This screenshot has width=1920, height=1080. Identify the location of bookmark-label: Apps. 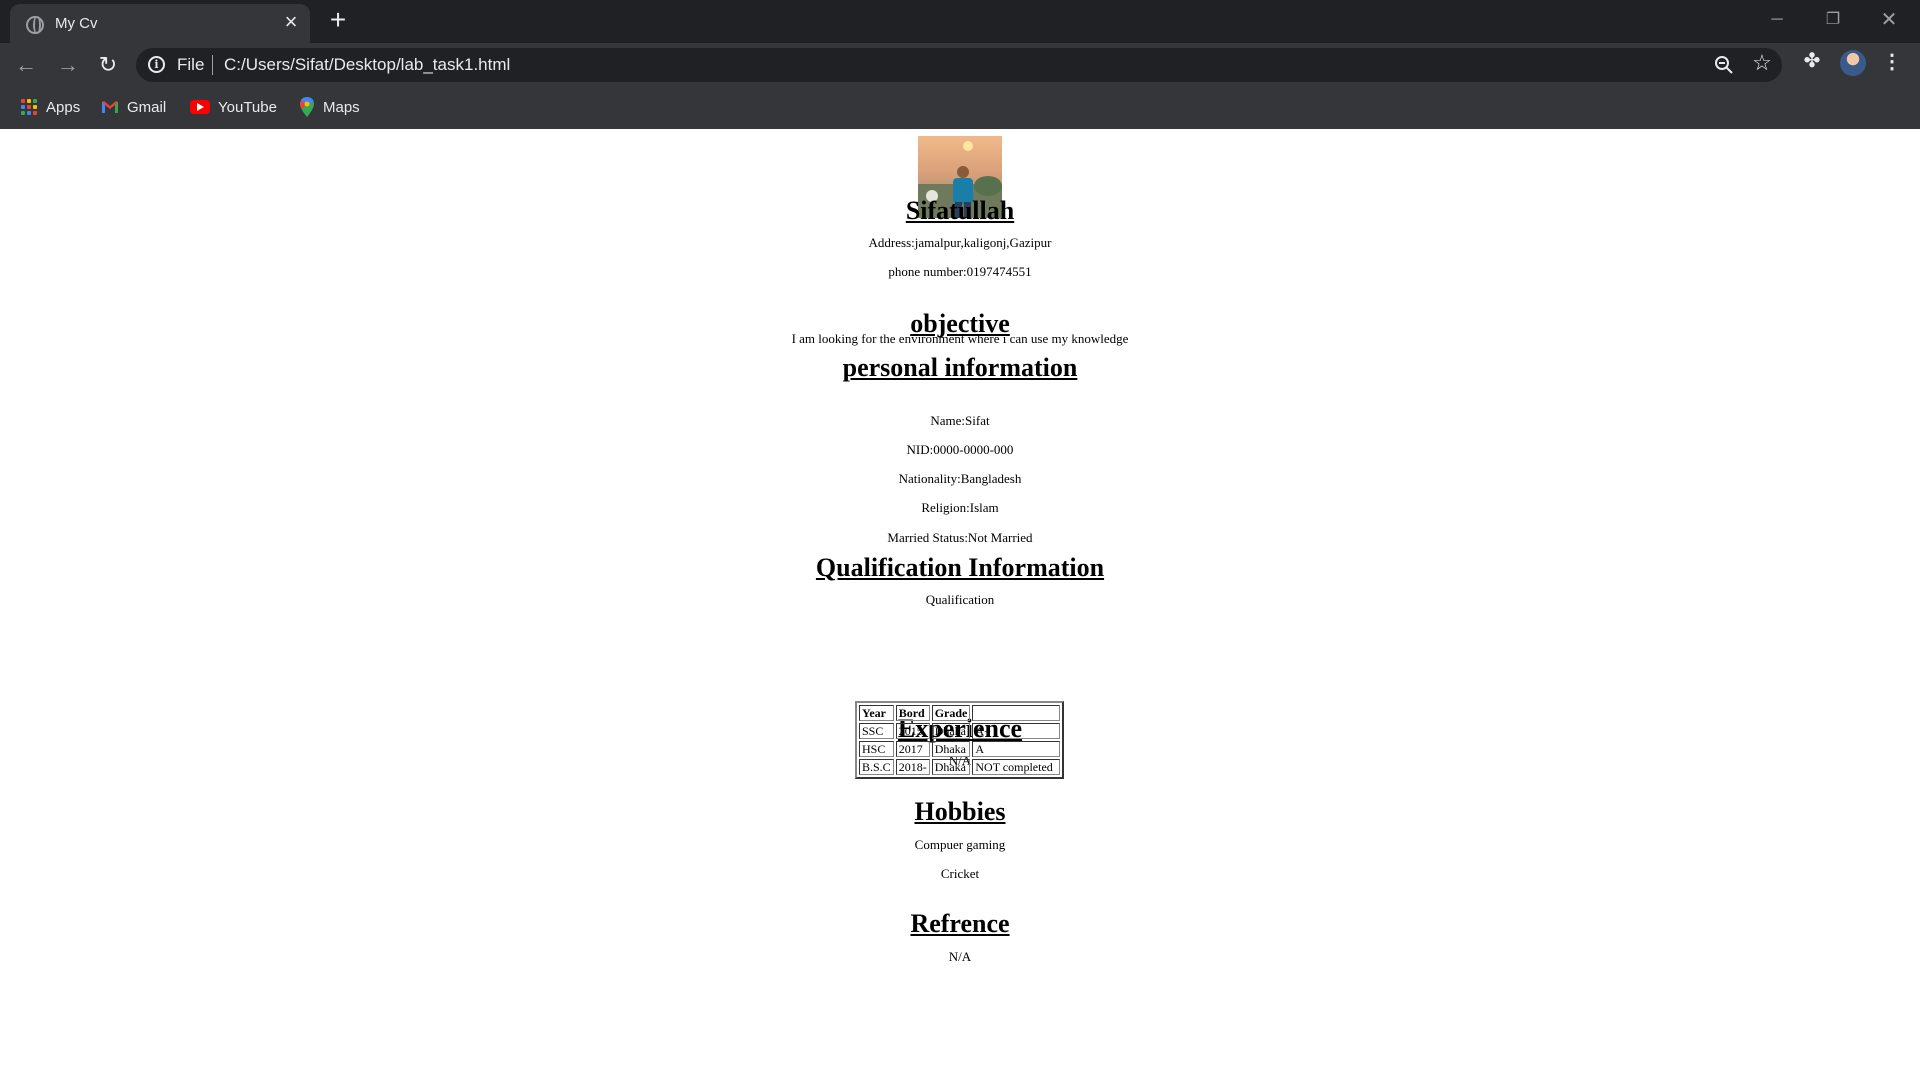
(63, 107).